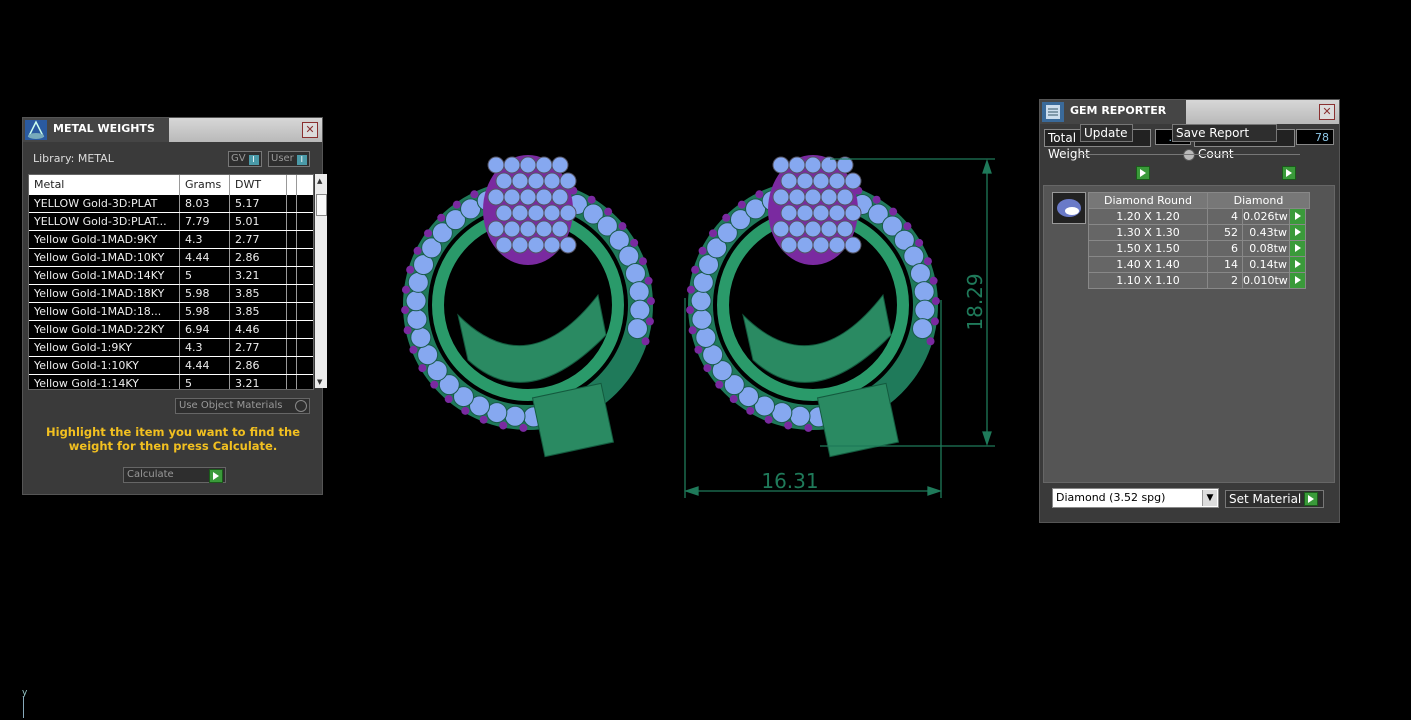 This screenshot has width=1411, height=720. I want to click on gem-row: 1.50 X 1.50 6 0.08tw, so click(1198, 248).